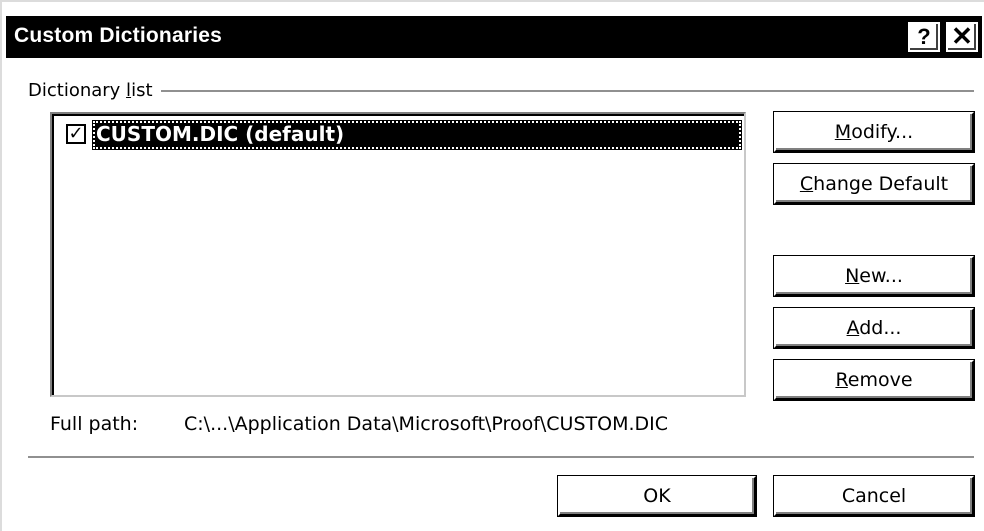 The height and width of the screenshot is (531, 984). Describe the element at coordinates (874, 496) in the screenshot. I see `cancel-button: Cancel` at that location.